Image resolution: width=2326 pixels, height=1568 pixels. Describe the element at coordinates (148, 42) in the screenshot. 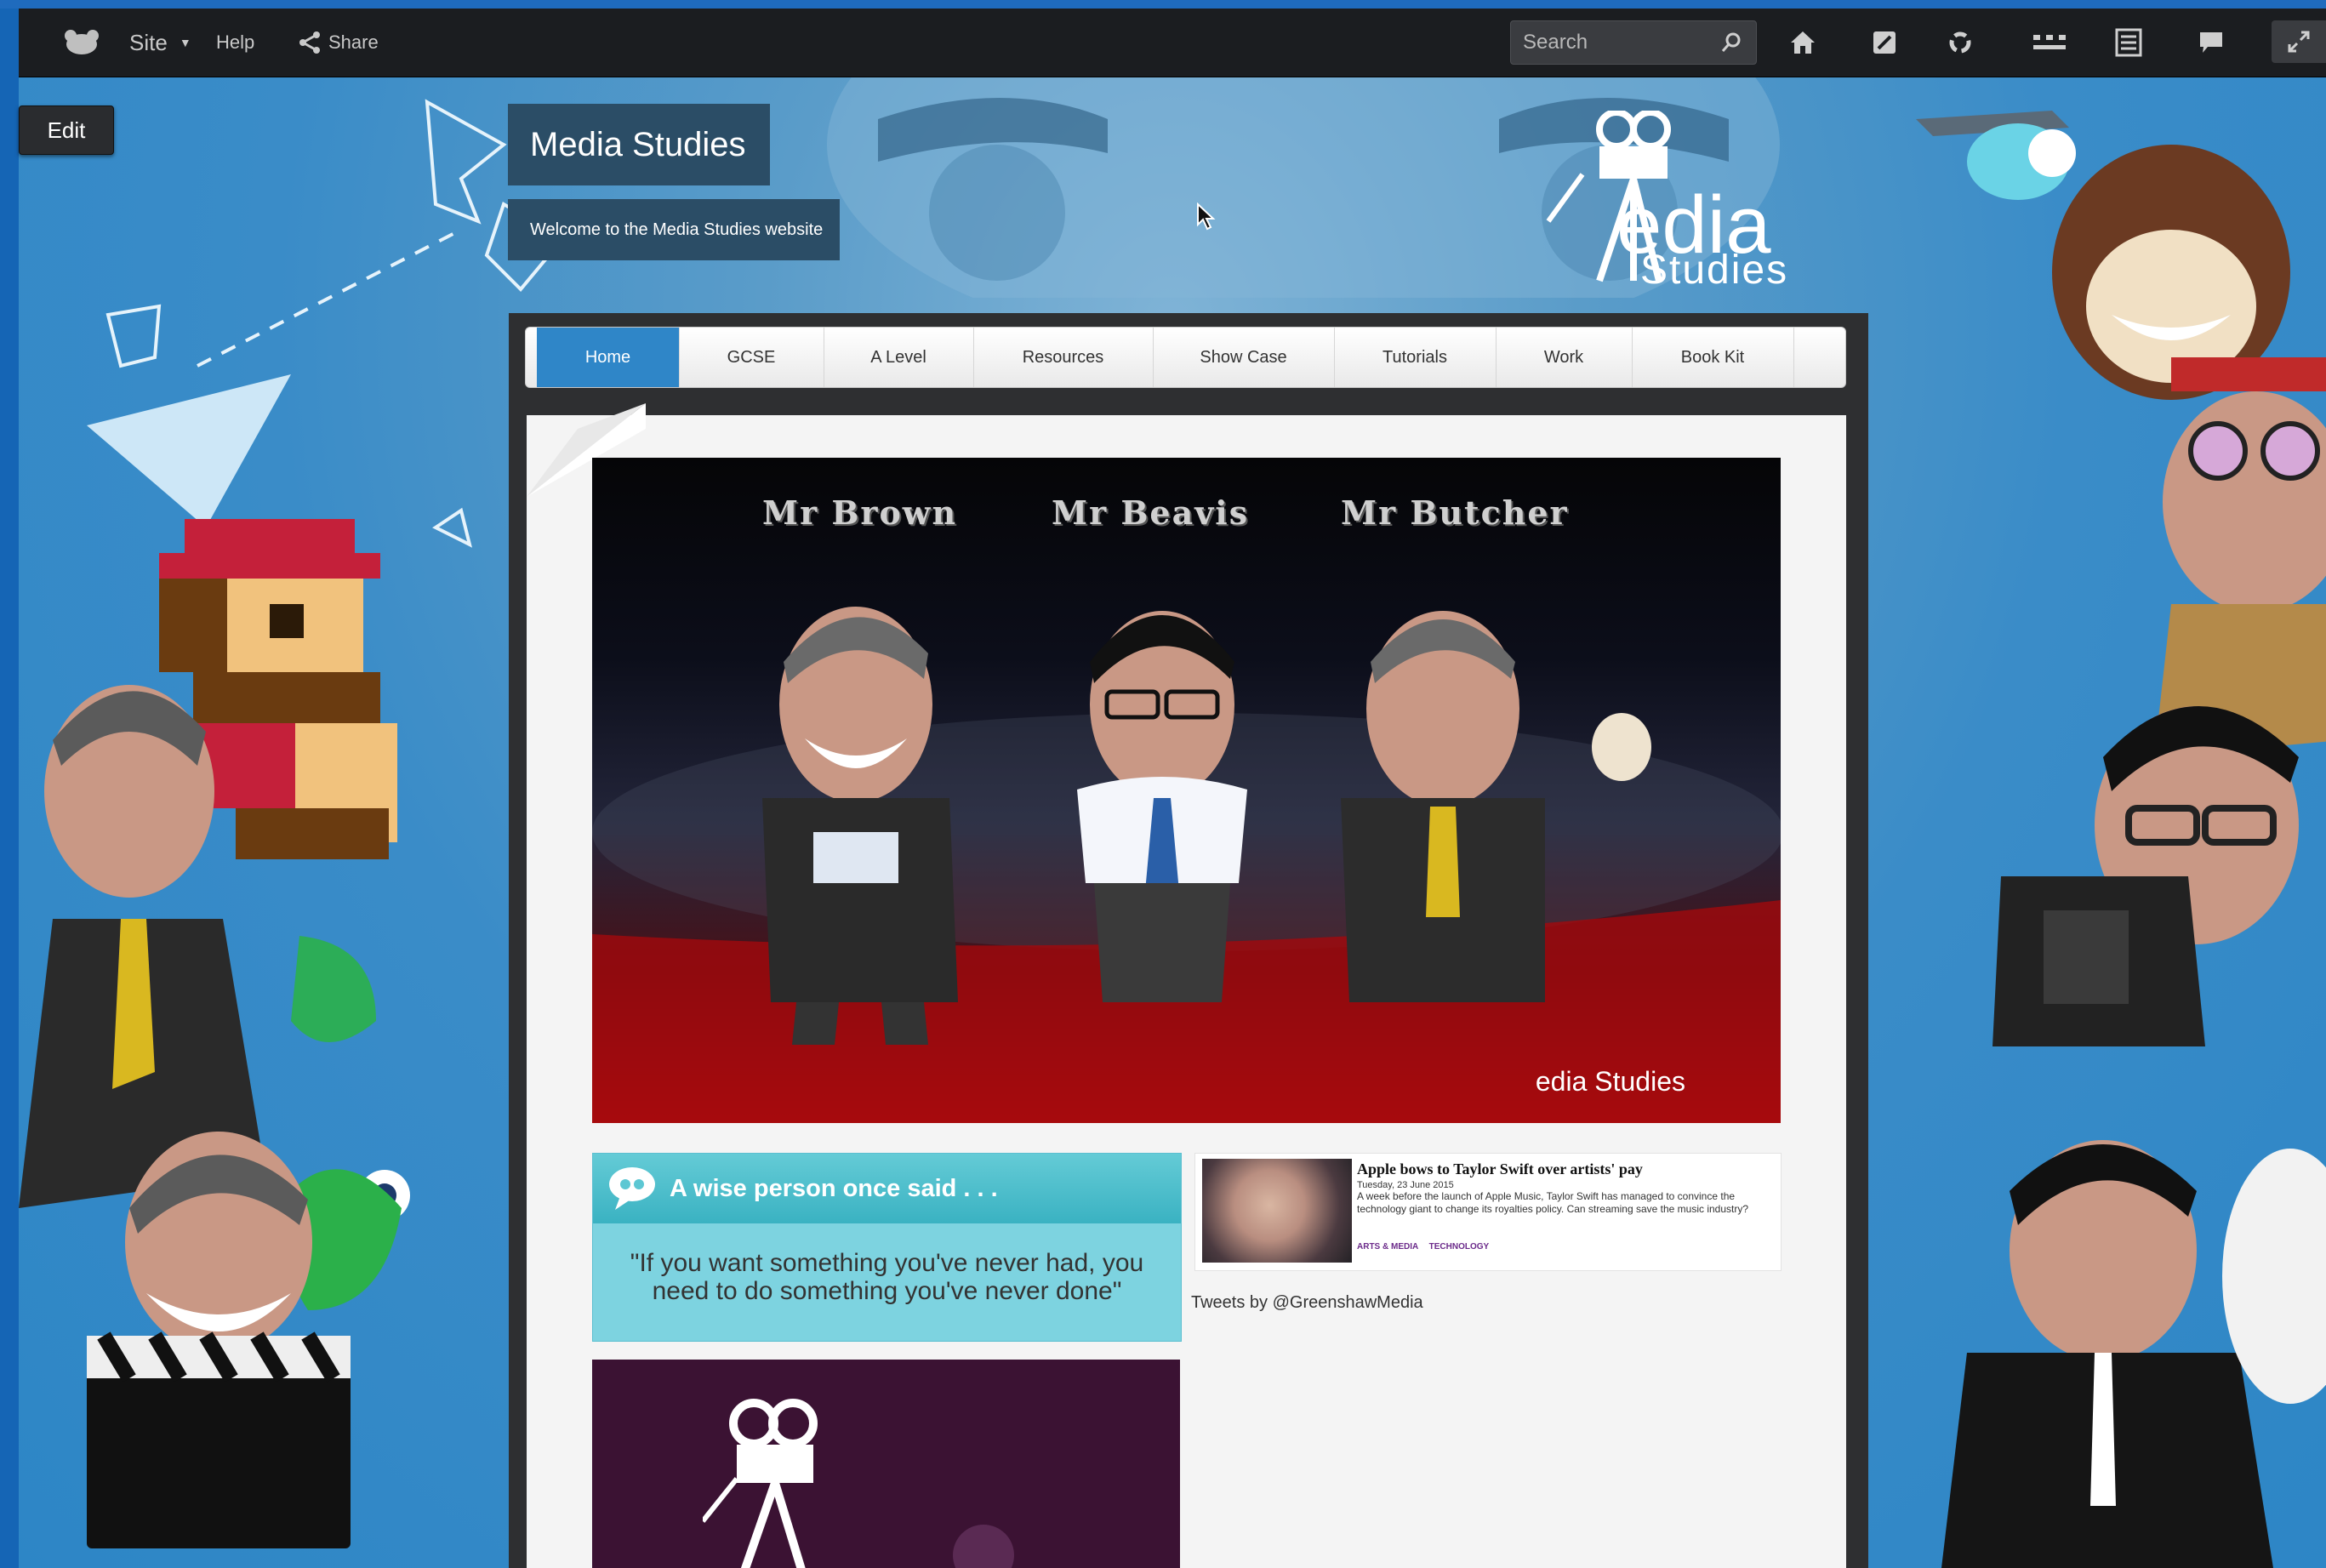

I see `site-menu-label: Site` at that location.